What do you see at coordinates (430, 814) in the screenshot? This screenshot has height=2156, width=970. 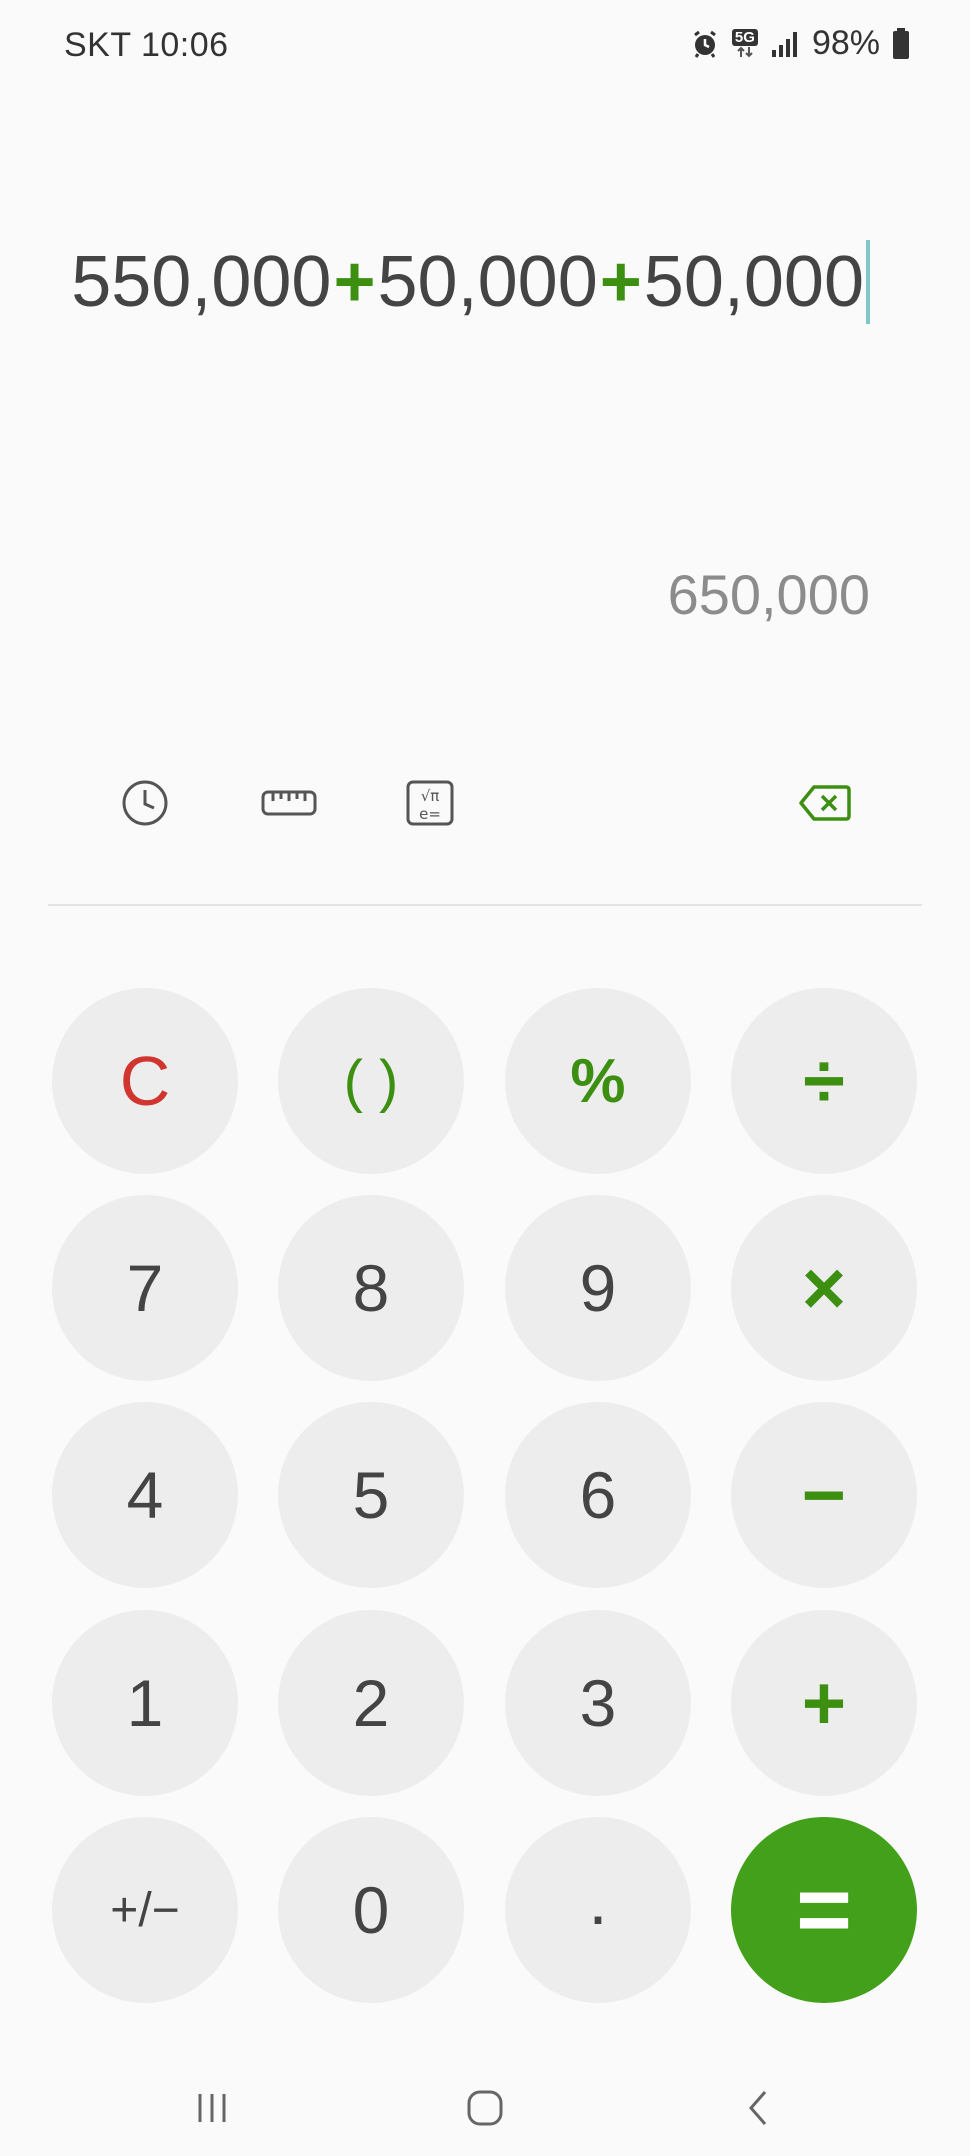 I see `svg-text: e=` at bounding box center [430, 814].